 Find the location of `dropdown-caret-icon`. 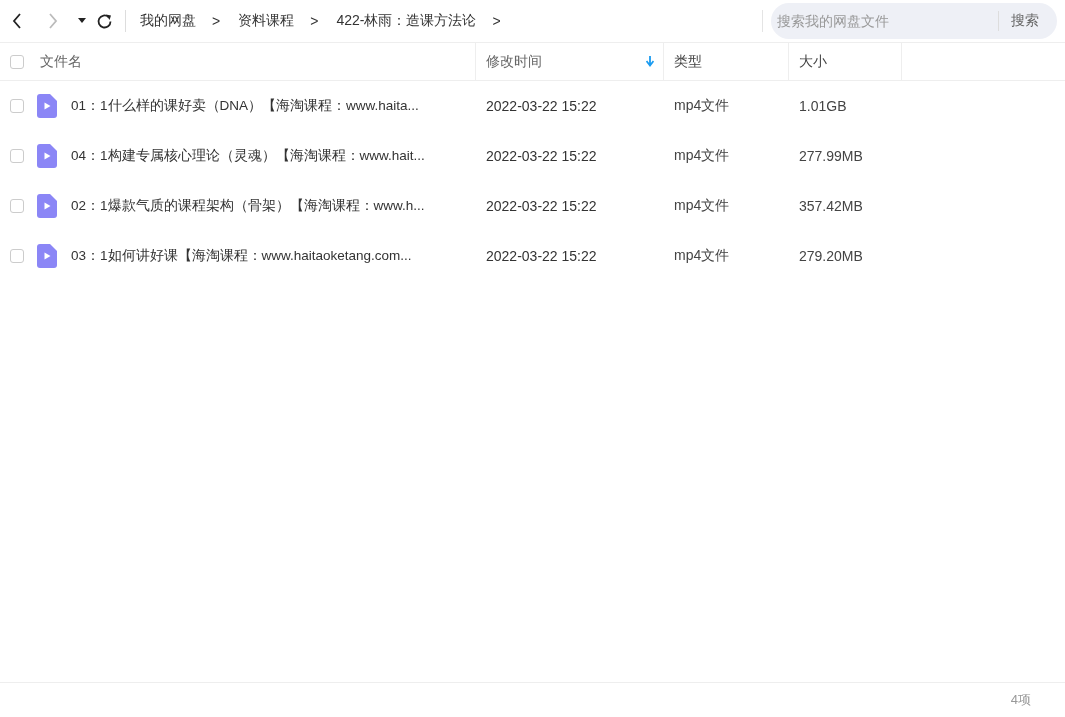

dropdown-caret-icon is located at coordinates (82, 21).